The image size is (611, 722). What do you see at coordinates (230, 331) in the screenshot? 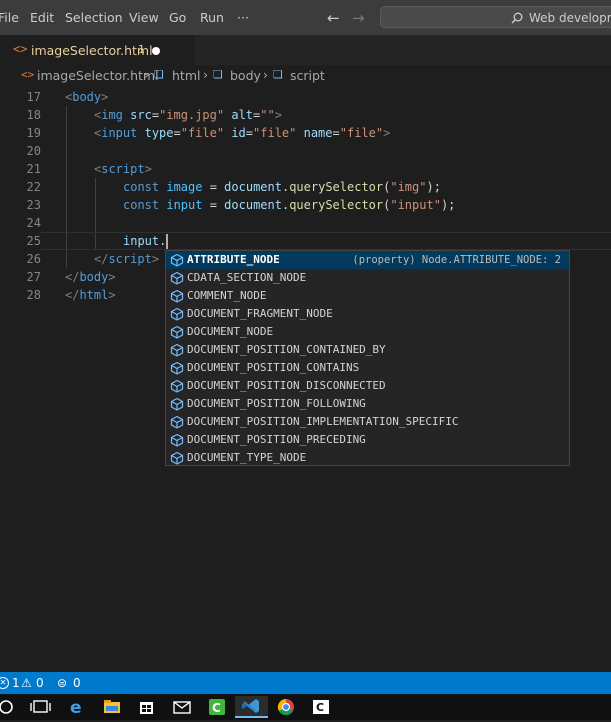
I see `suggestion-label: DOCUMENT_NODE` at bounding box center [230, 331].